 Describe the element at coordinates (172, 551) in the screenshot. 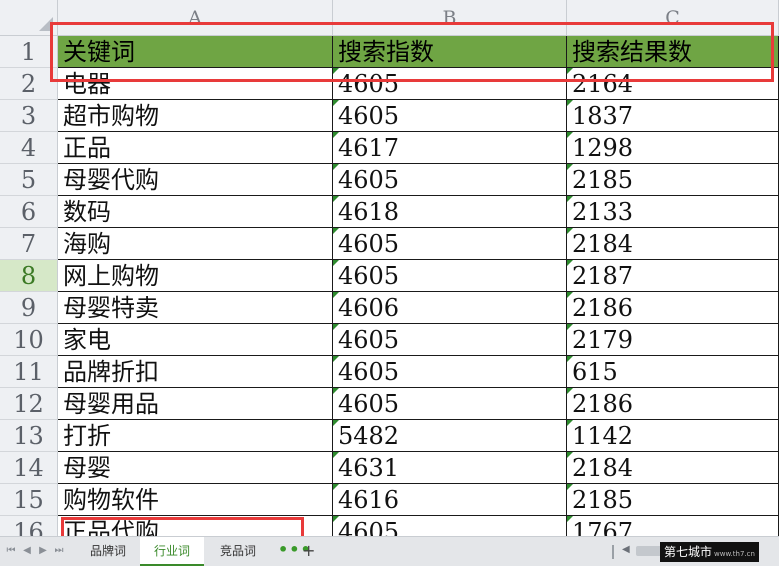

I see `sheet-tab-industry: 行业词` at that location.